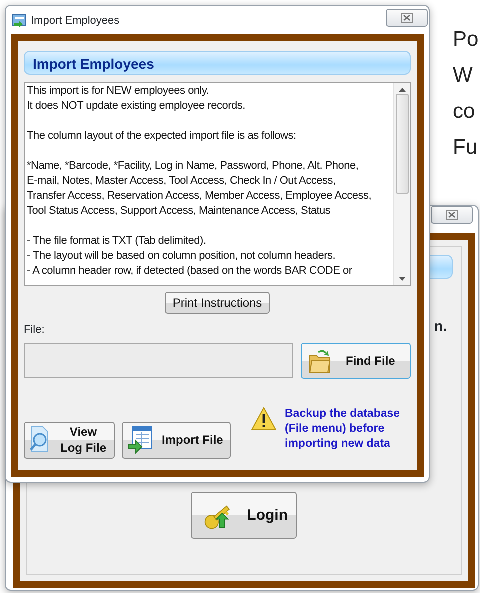 The image size is (480, 593). Describe the element at coordinates (176, 440) in the screenshot. I see `import-file-button: Import File` at that location.